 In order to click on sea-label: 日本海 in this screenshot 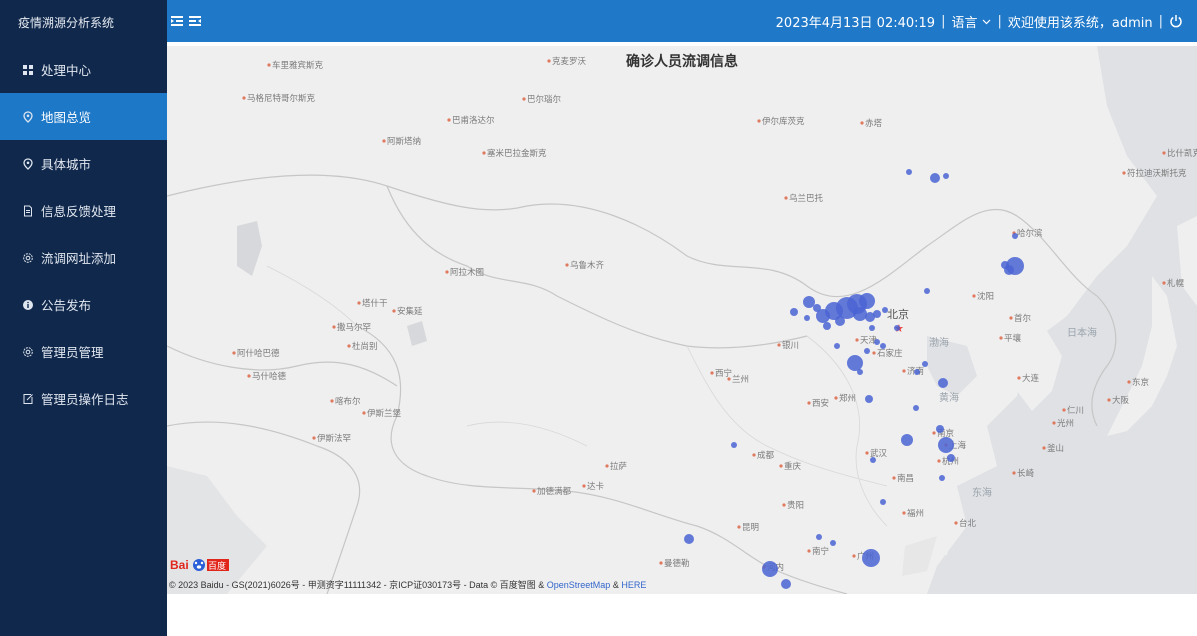, I will do `click(1082, 332)`.